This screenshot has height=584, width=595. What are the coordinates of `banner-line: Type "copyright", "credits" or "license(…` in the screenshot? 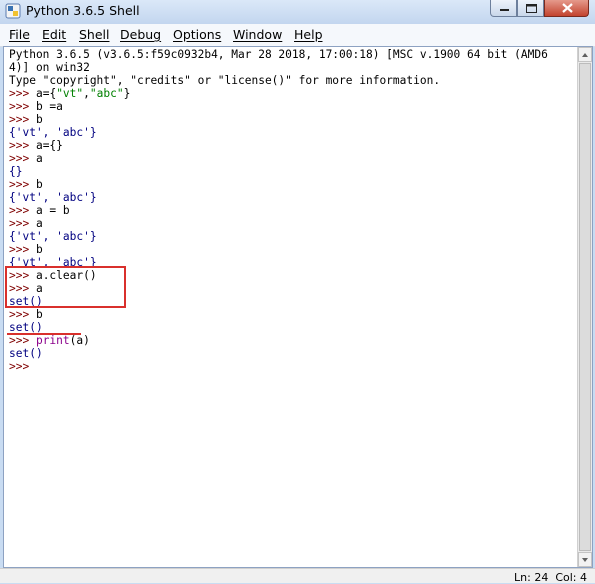 It's located at (225, 80).